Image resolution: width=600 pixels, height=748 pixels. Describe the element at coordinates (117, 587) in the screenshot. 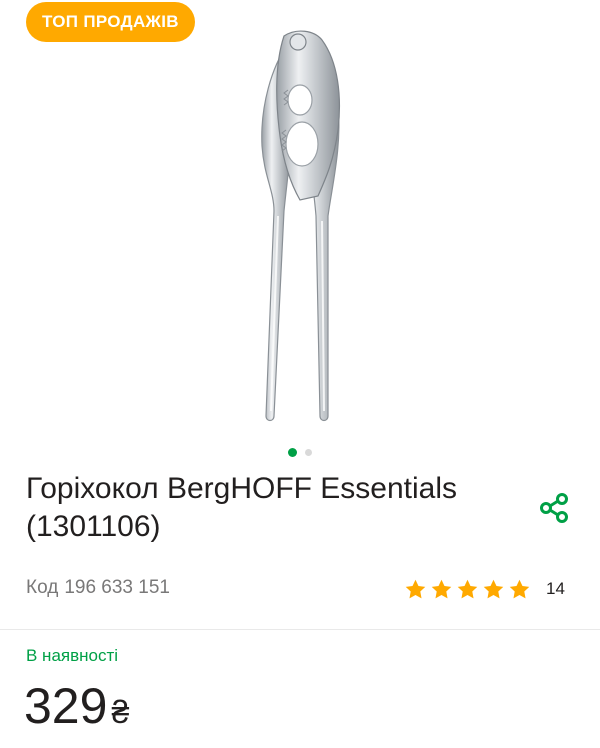

I see `product-code-value: 196 633 151` at that location.